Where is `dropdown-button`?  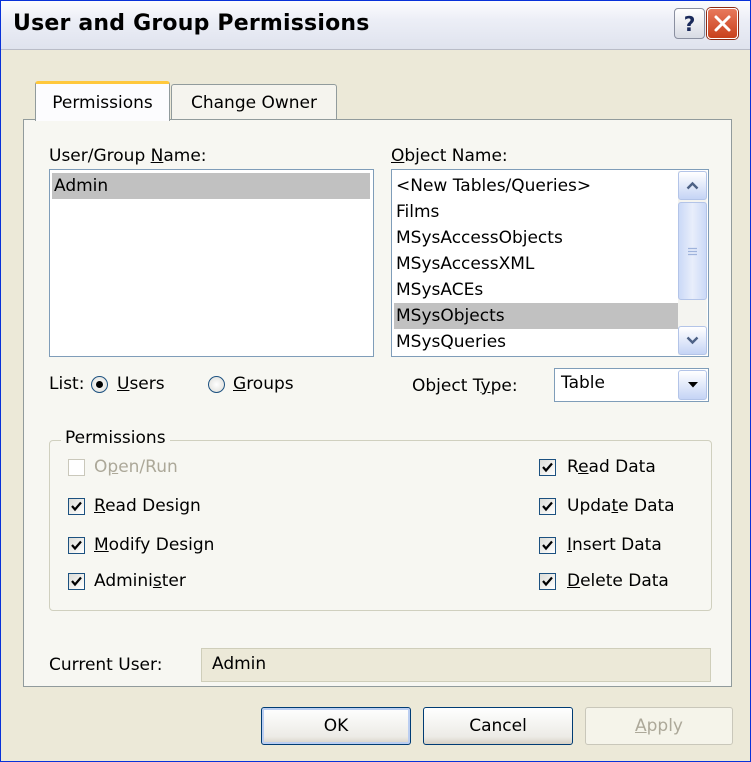
dropdown-button is located at coordinates (692, 385).